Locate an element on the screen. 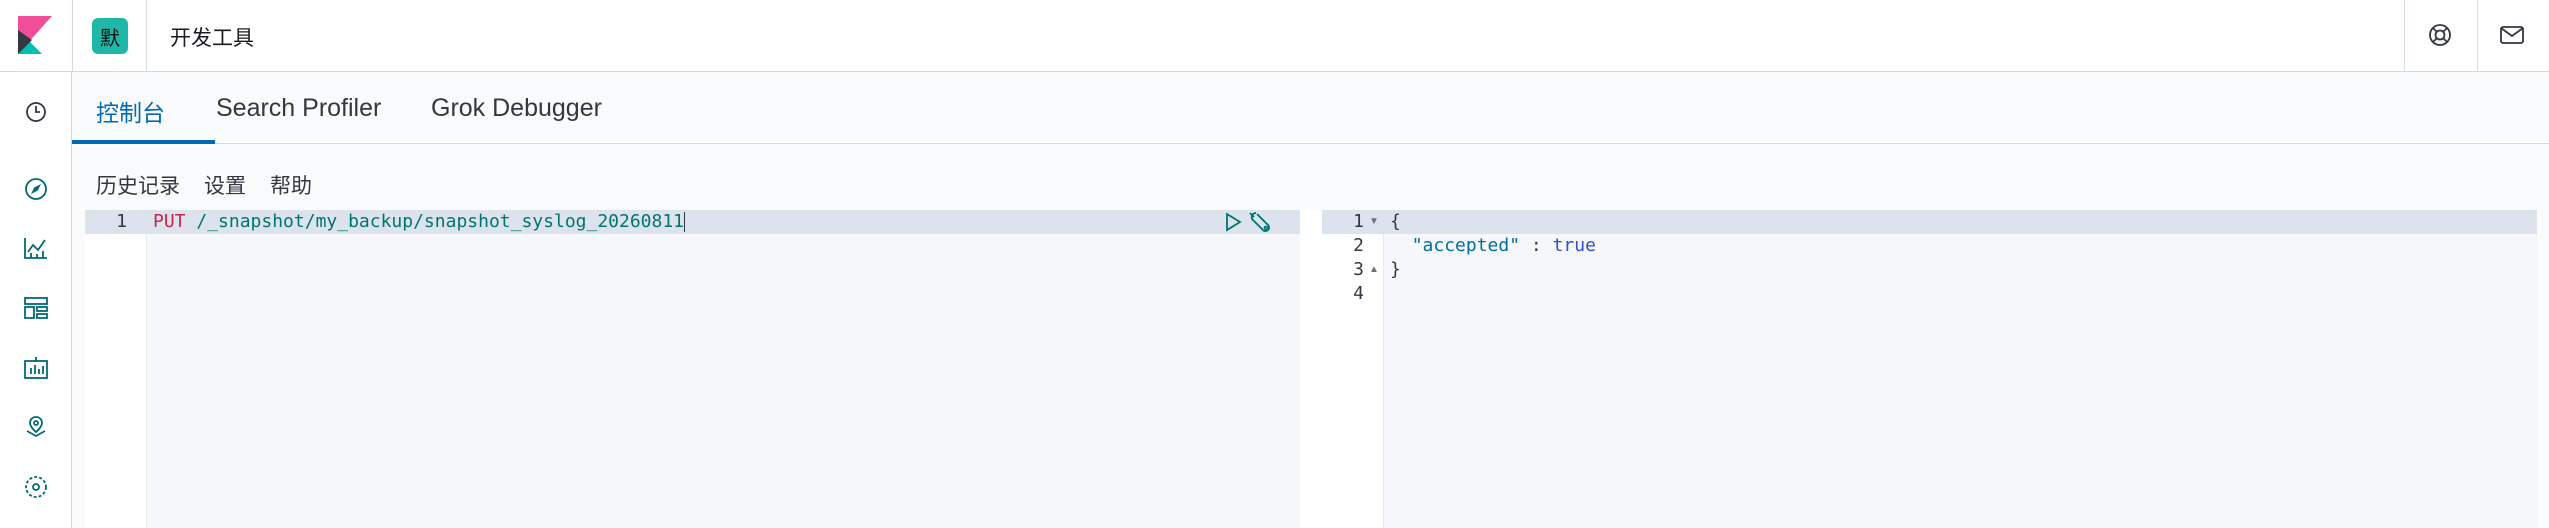 The width and height of the screenshot is (2549, 528). tab-search-profiler: Search Profiler is located at coordinates (298, 108).